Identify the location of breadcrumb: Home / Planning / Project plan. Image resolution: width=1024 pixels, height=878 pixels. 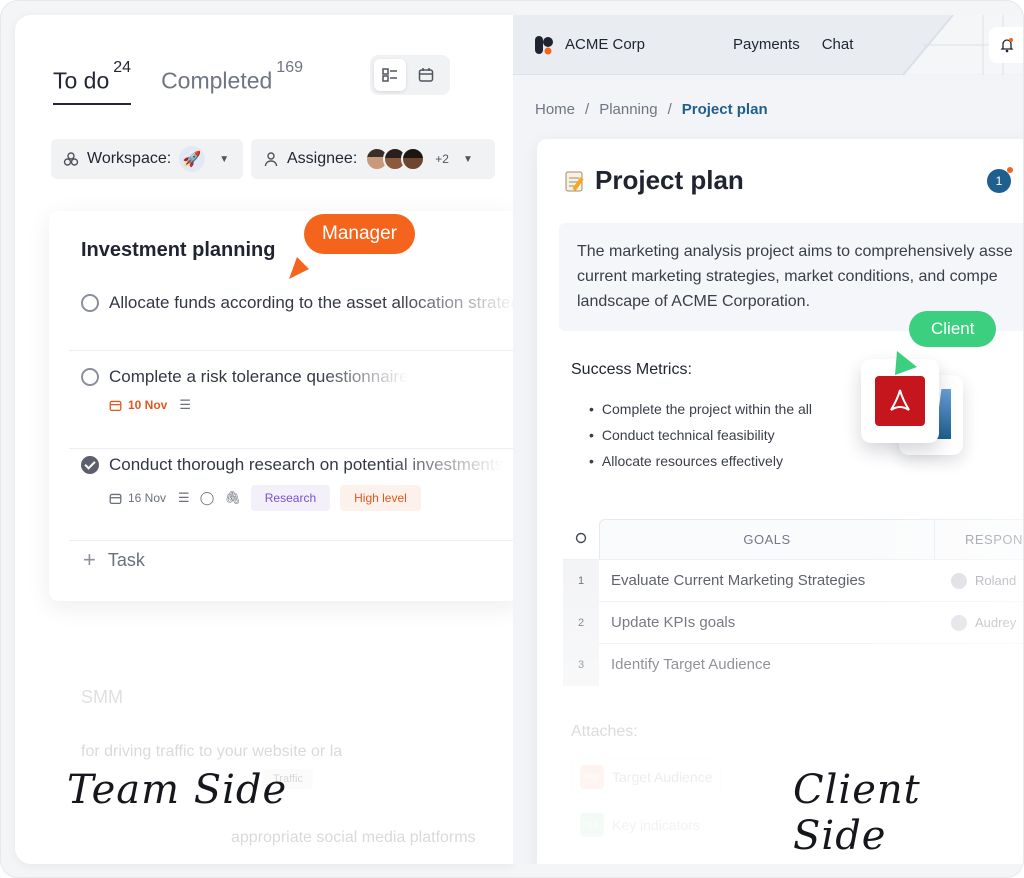
(651, 109).